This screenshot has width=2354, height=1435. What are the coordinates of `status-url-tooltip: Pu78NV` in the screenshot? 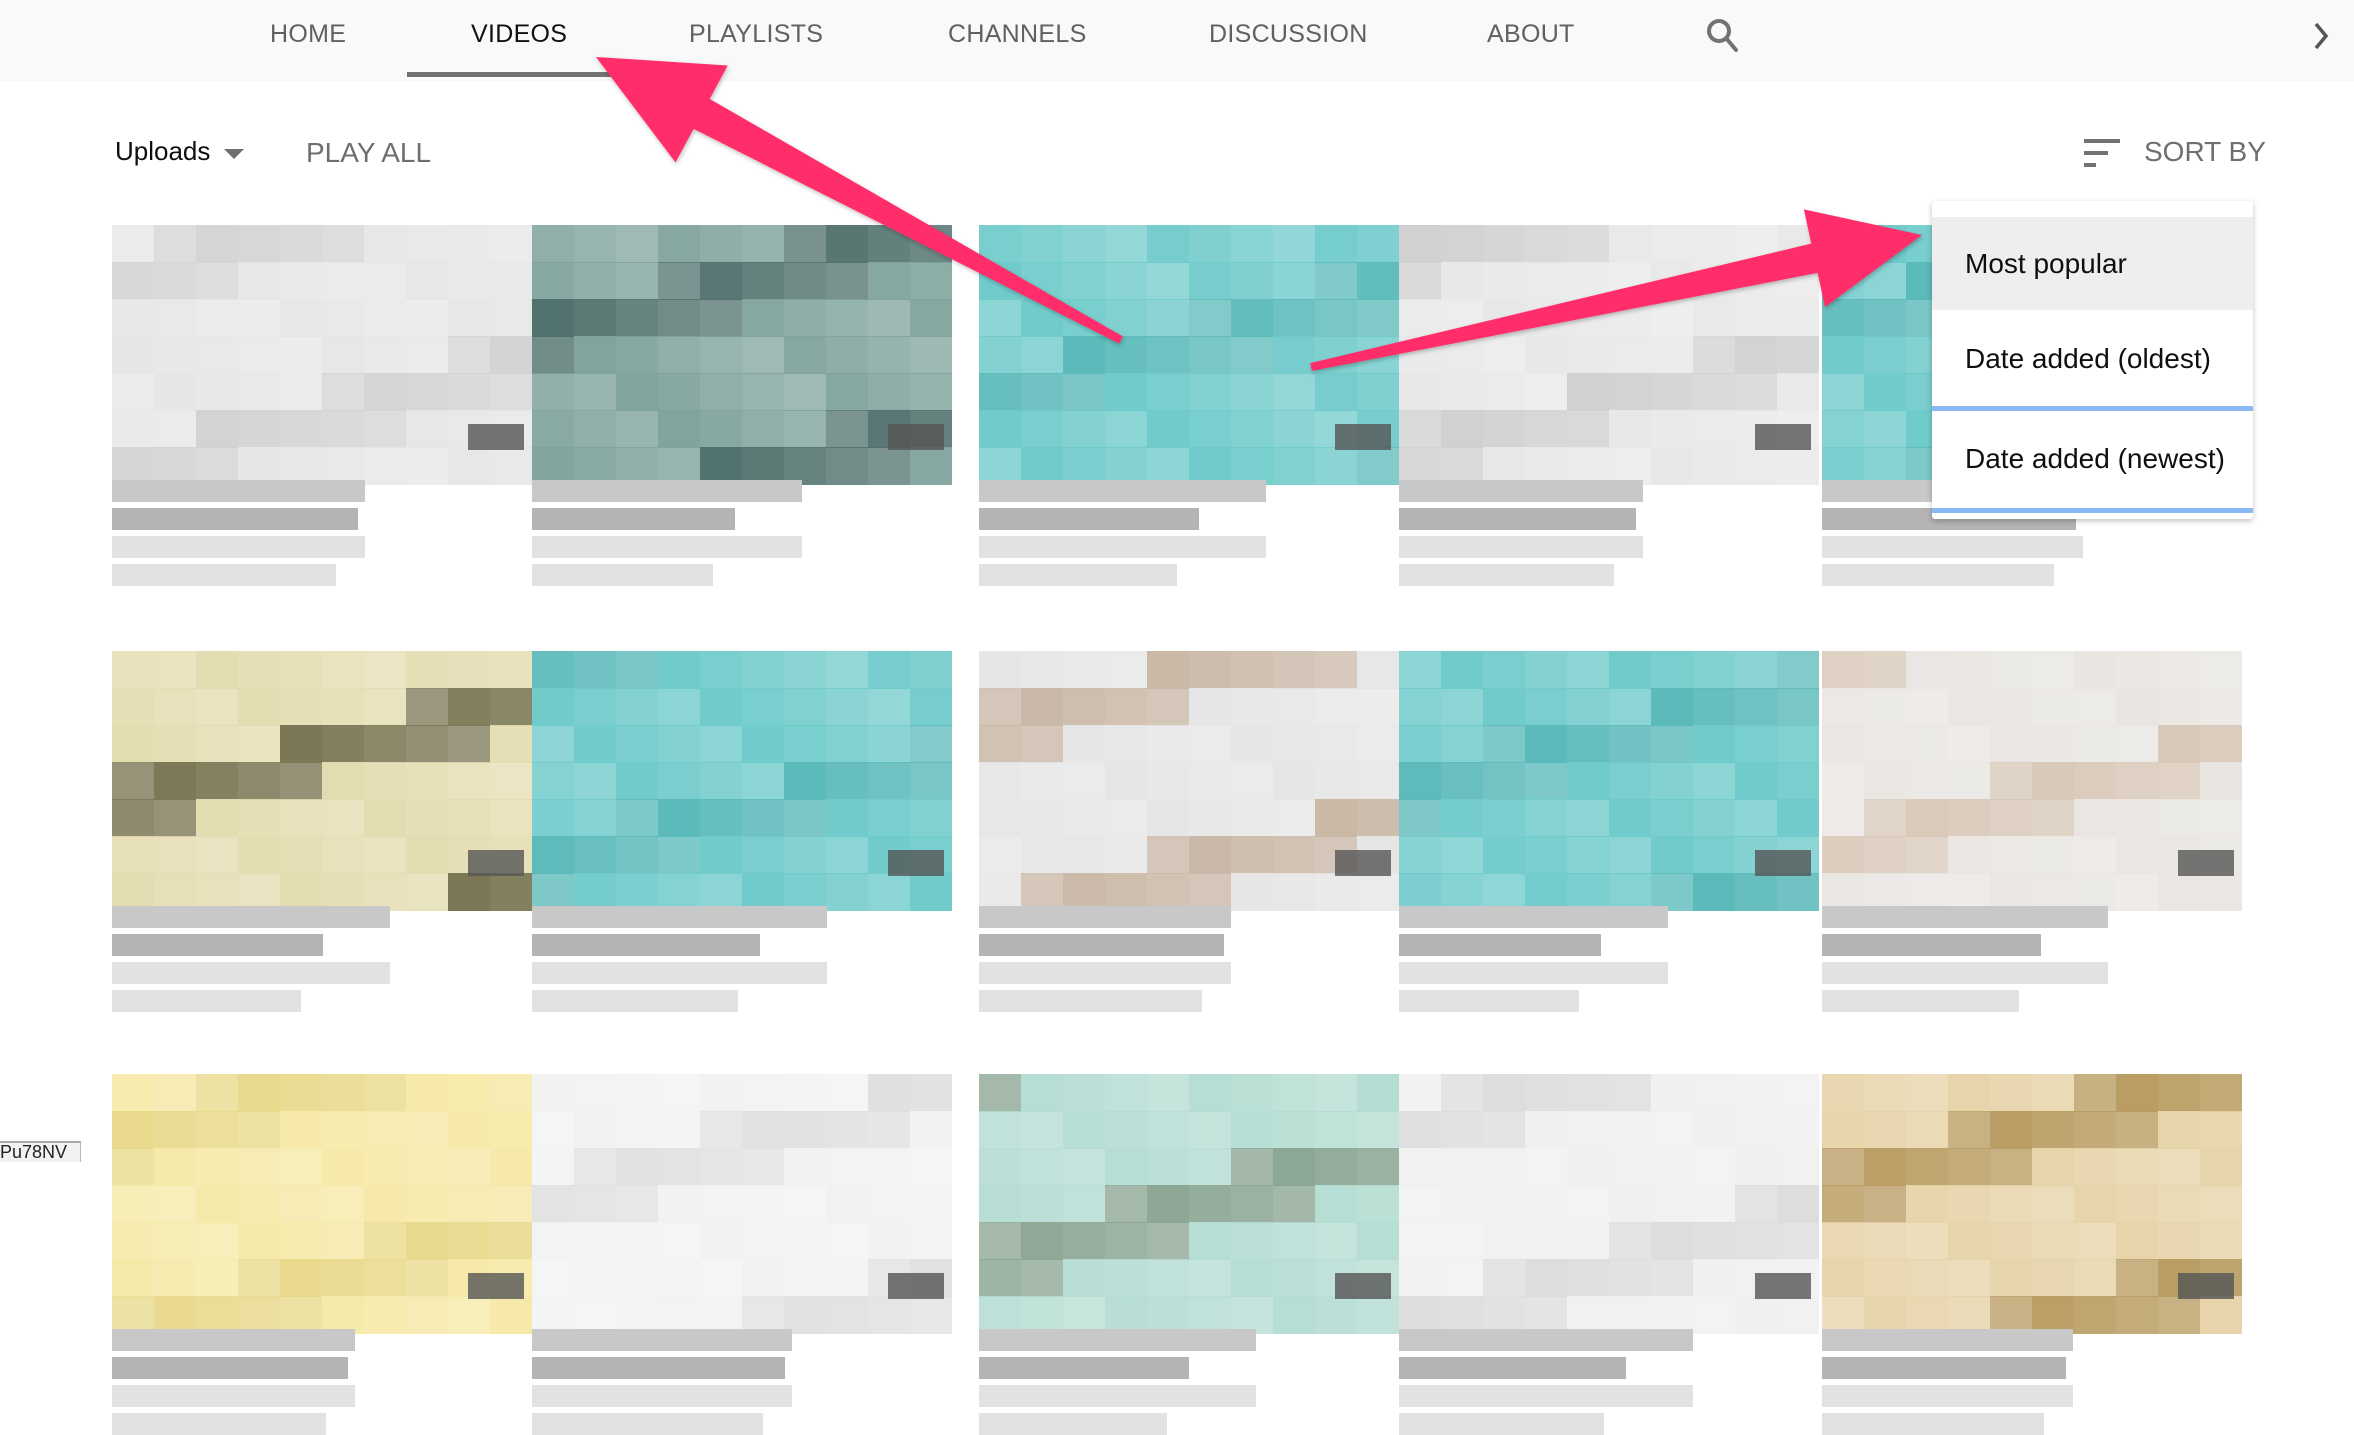 It's located at (40, 1151).